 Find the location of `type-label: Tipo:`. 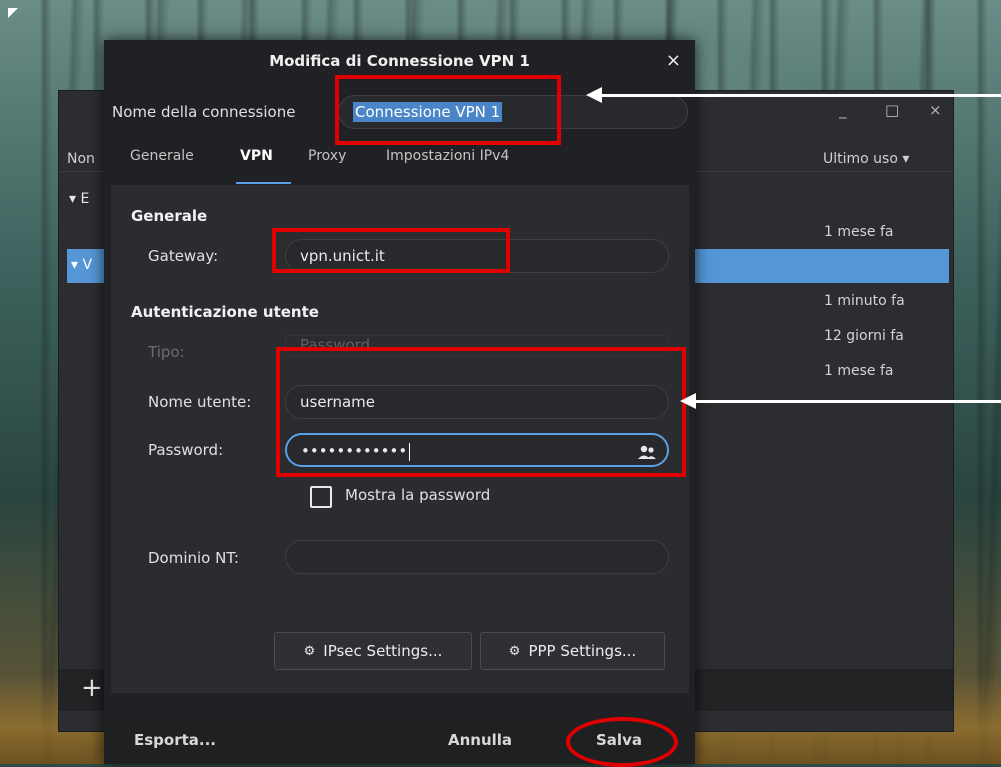

type-label: Tipo: is located at coordinates (166, 352).